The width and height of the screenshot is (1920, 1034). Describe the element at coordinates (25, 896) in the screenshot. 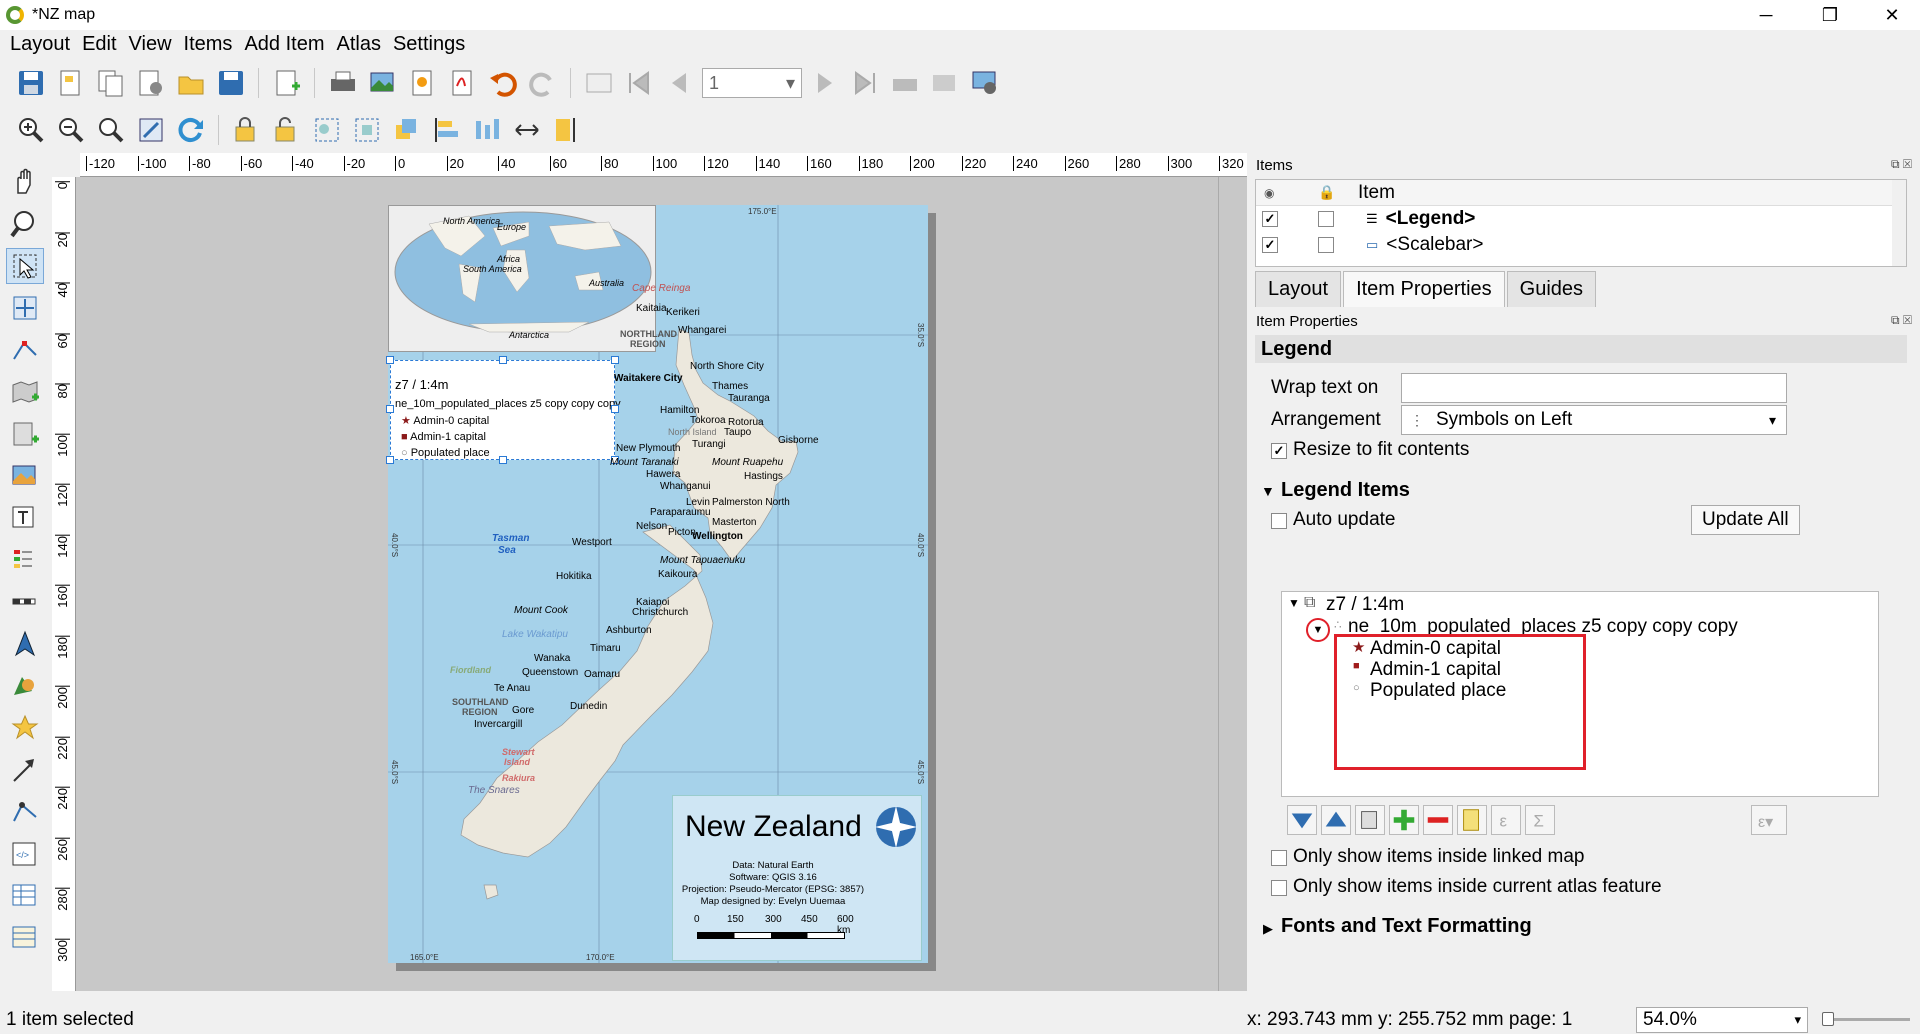

I see `add-attribute-table-icon` at that location.